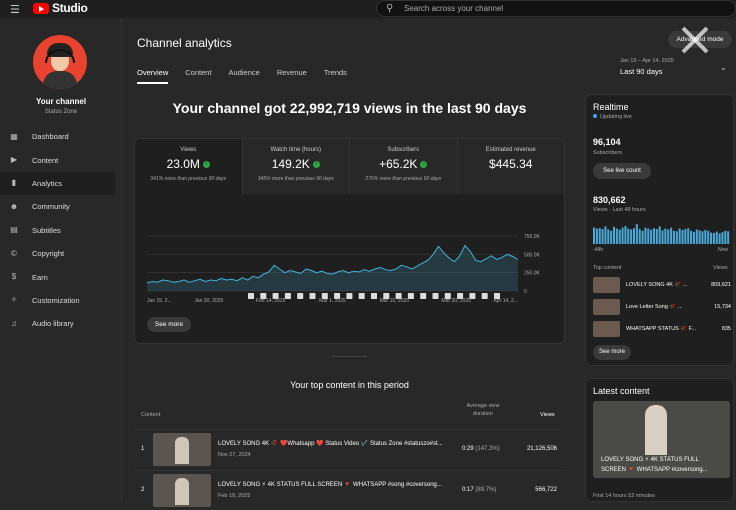 The image size is (736, 510). I want to click on sidebar-item-community: ☻ Community, so click(61, 206).